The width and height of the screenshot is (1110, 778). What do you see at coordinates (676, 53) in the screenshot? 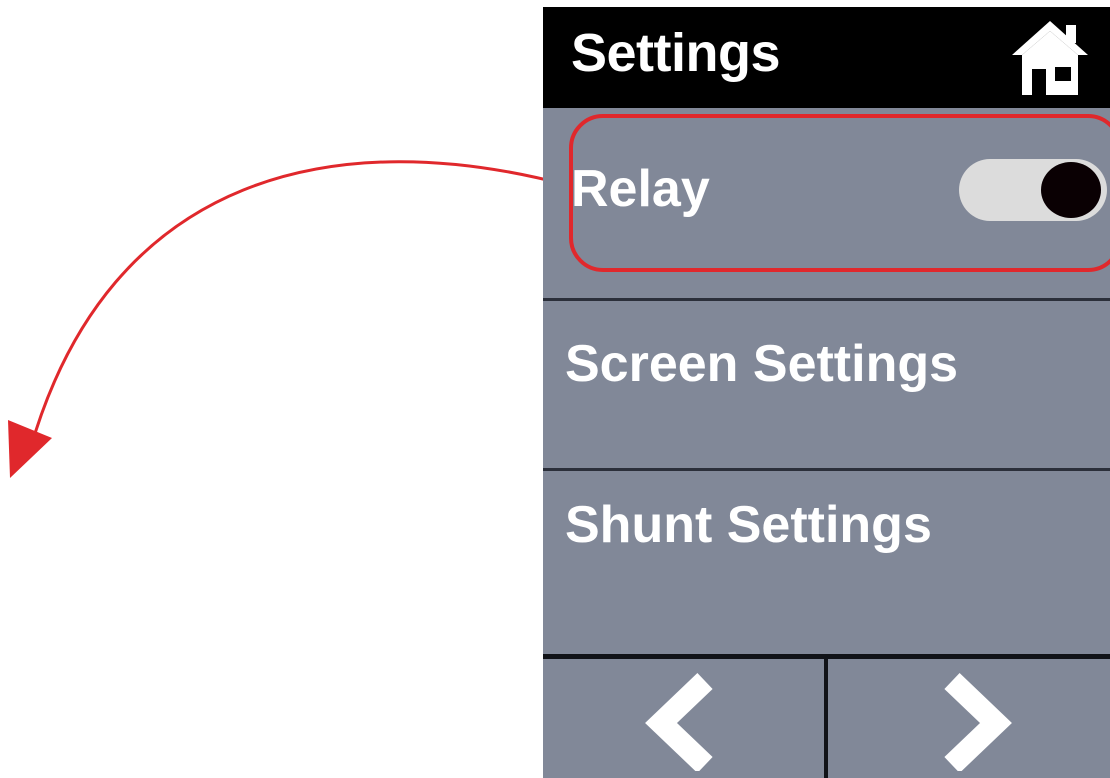
I see `page-title: Settings` at bounding box center [676, 53].